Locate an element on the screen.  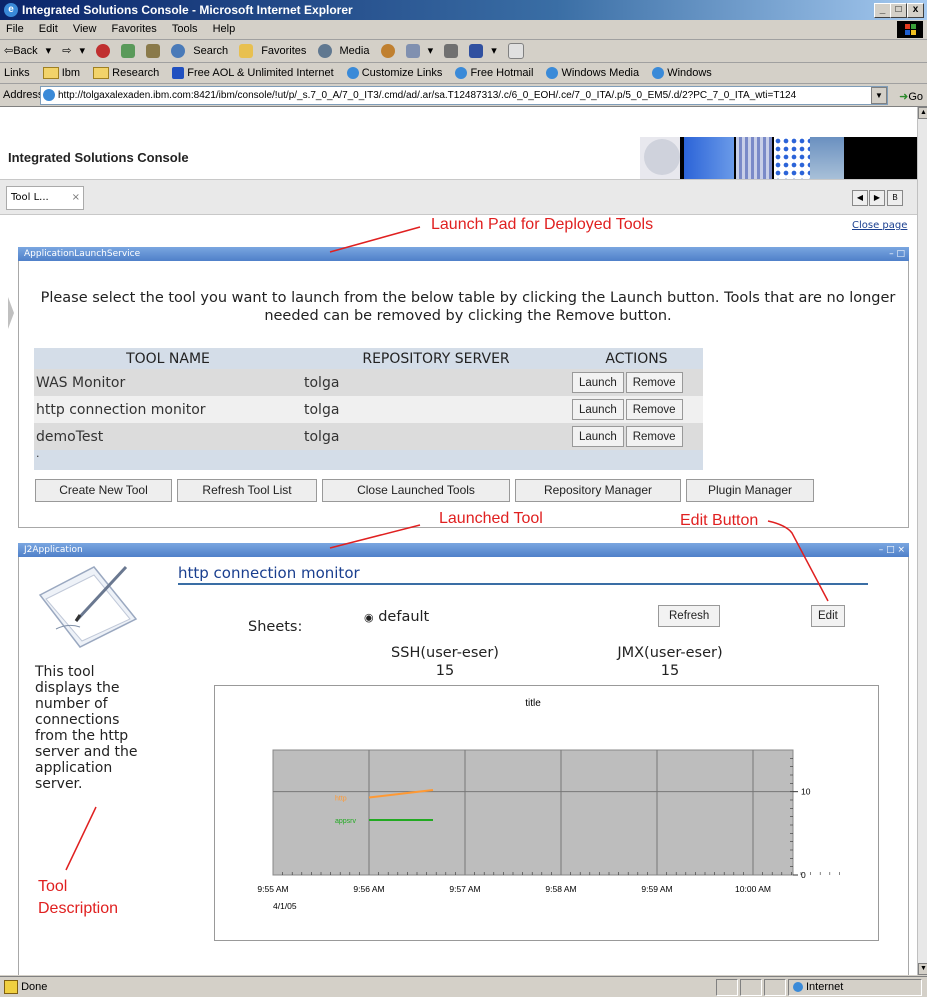
link-research-label: Research is located at coordinates (136, 73).